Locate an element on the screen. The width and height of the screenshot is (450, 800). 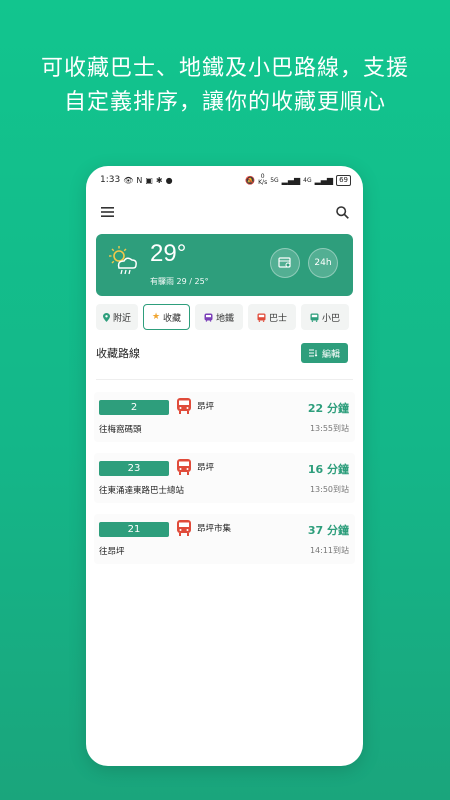
weather-card: 29° 有驟雨 29 / 25° 24h is located at coordinates (224, 265).